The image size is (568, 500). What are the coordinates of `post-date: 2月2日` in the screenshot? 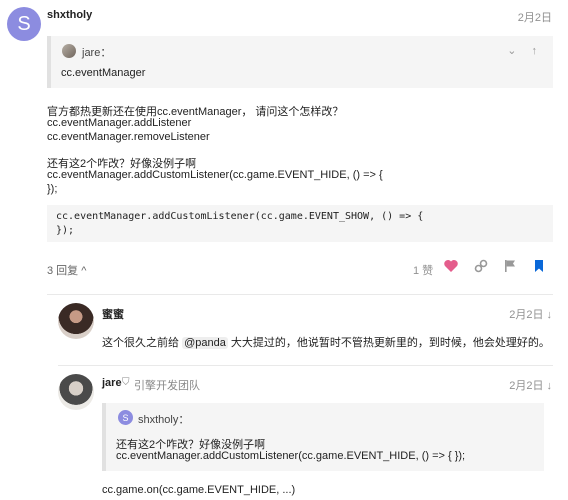 It's located at (535, 17).